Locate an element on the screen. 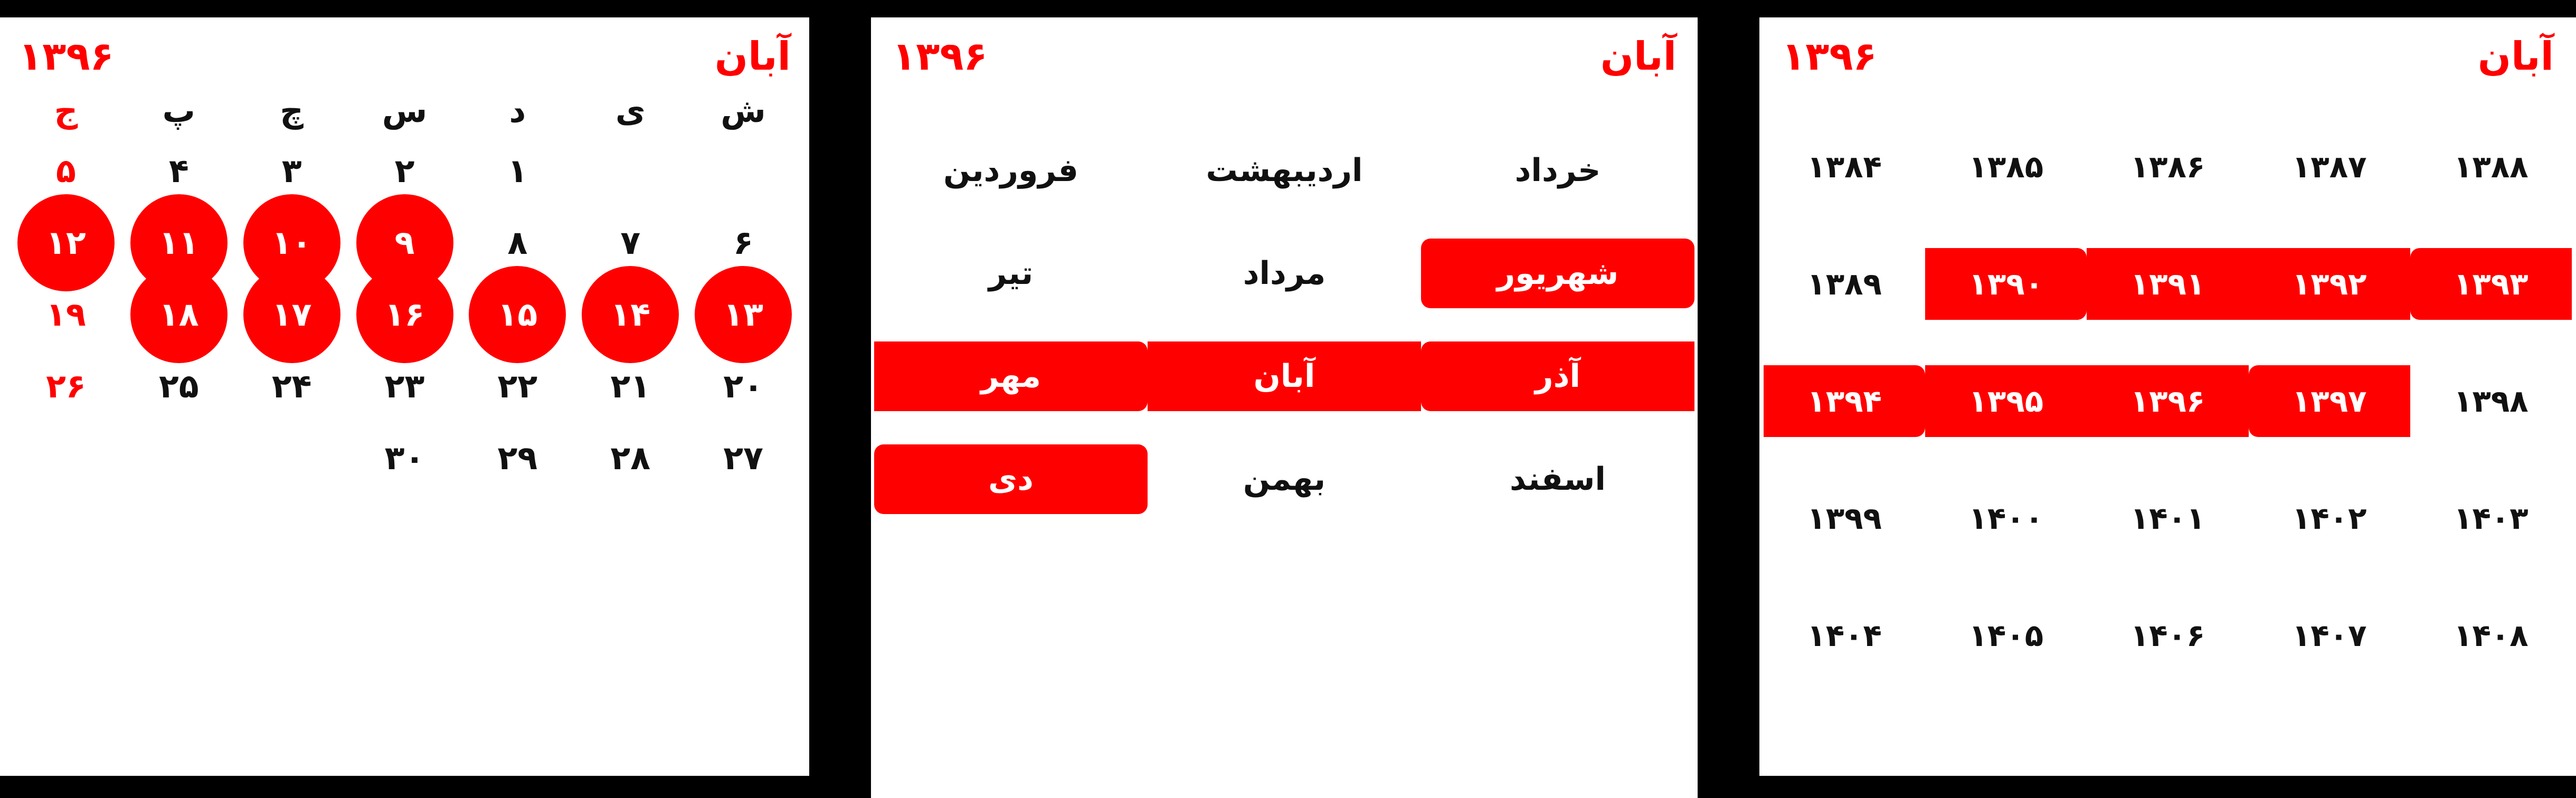 This screenshot has height=798, width=2576. year-chip: ۱۳۸۸ is located at coordinates (2491, 167).